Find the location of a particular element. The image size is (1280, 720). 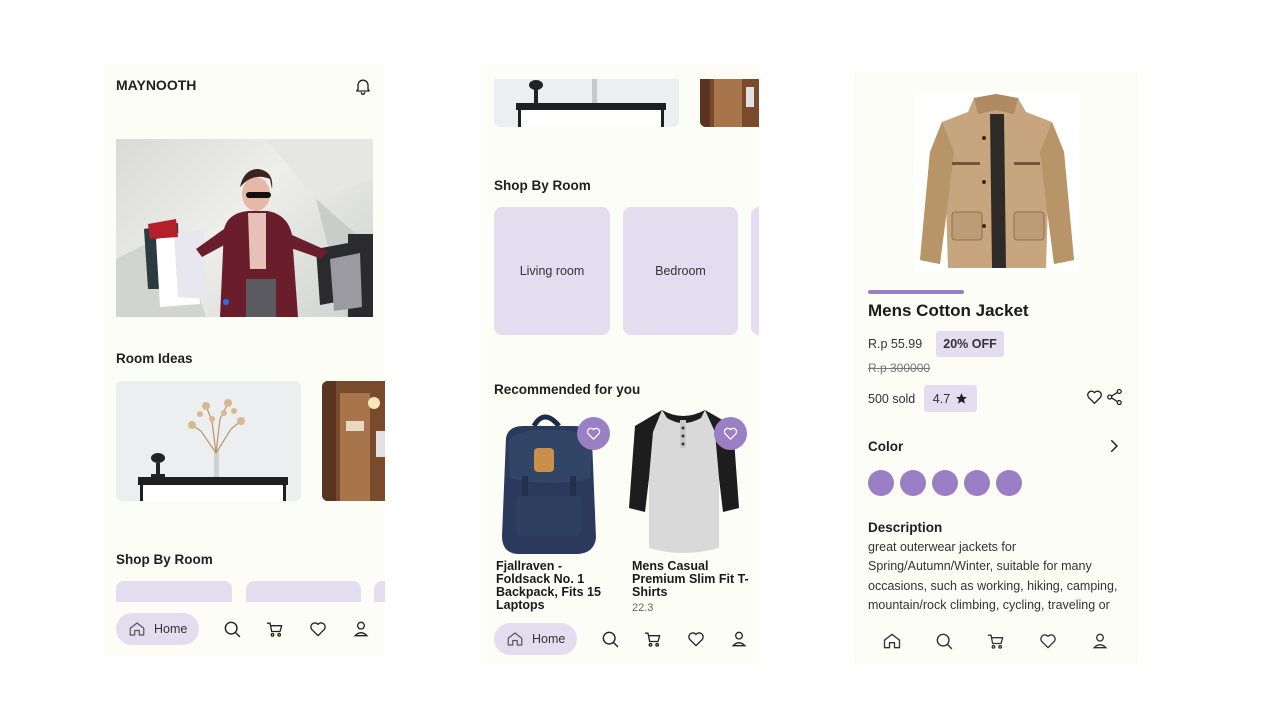

room-card-bedroom: Bedroom is located at coordinates (680, 271).